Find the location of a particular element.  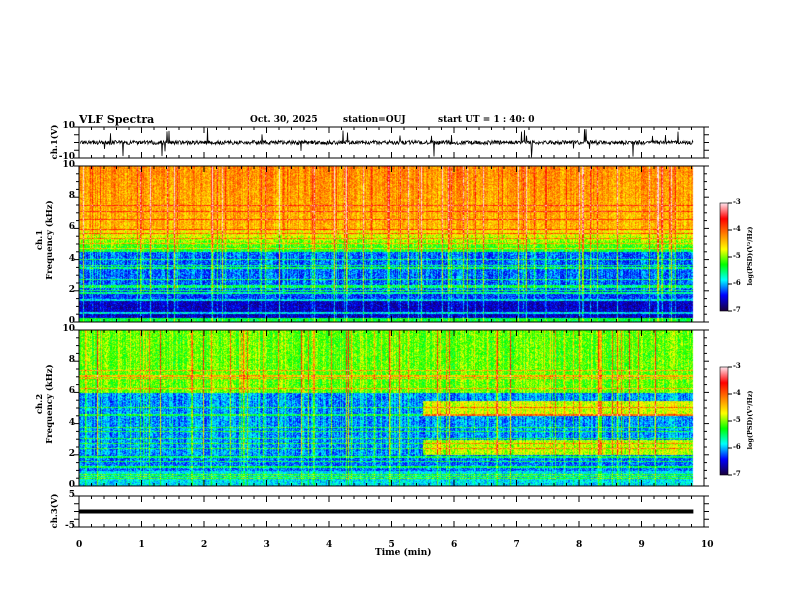

ch2-label: ch.2 is located at coordinates (40, 404).